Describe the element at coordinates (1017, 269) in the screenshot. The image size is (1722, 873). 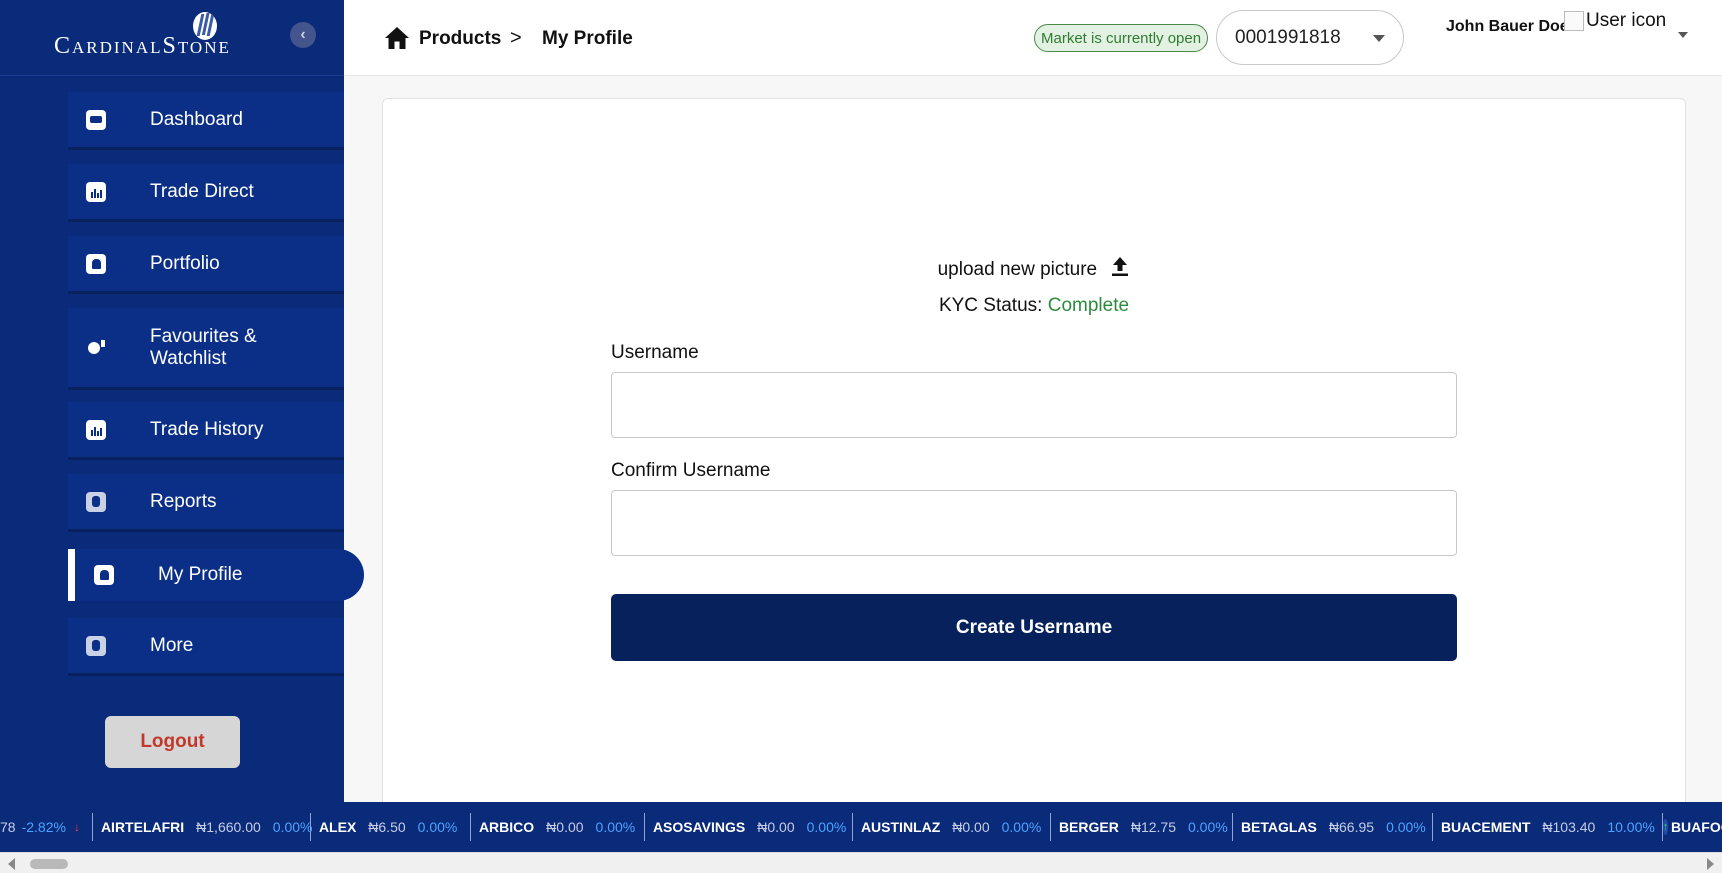
I see `upload-label: upload new picture` at that location.